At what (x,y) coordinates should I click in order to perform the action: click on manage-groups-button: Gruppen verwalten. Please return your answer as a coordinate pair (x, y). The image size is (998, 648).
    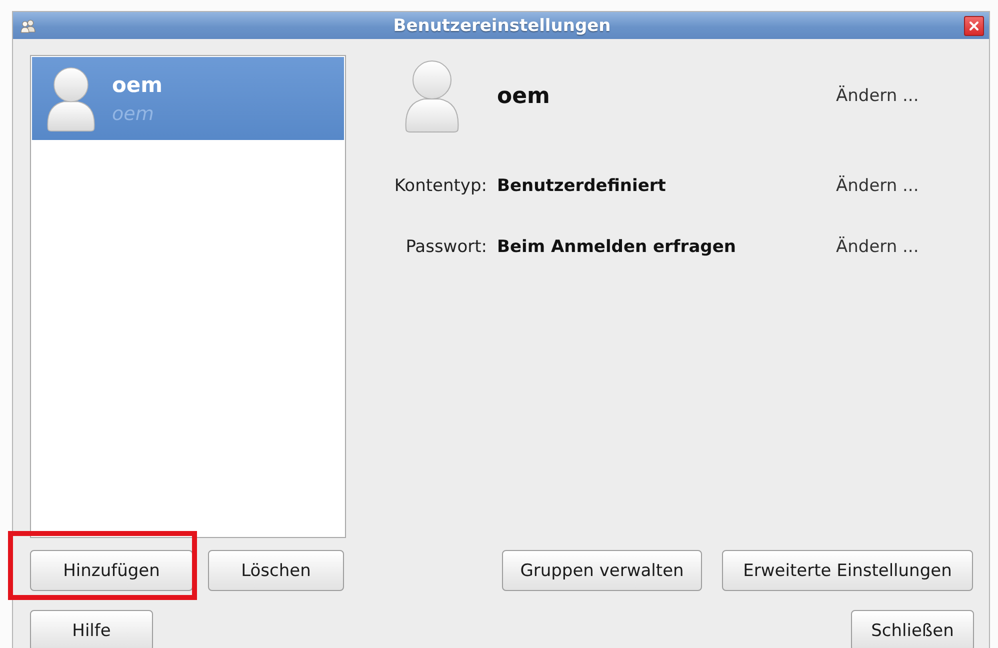
    Looking at the image, I should click on (602, 570).